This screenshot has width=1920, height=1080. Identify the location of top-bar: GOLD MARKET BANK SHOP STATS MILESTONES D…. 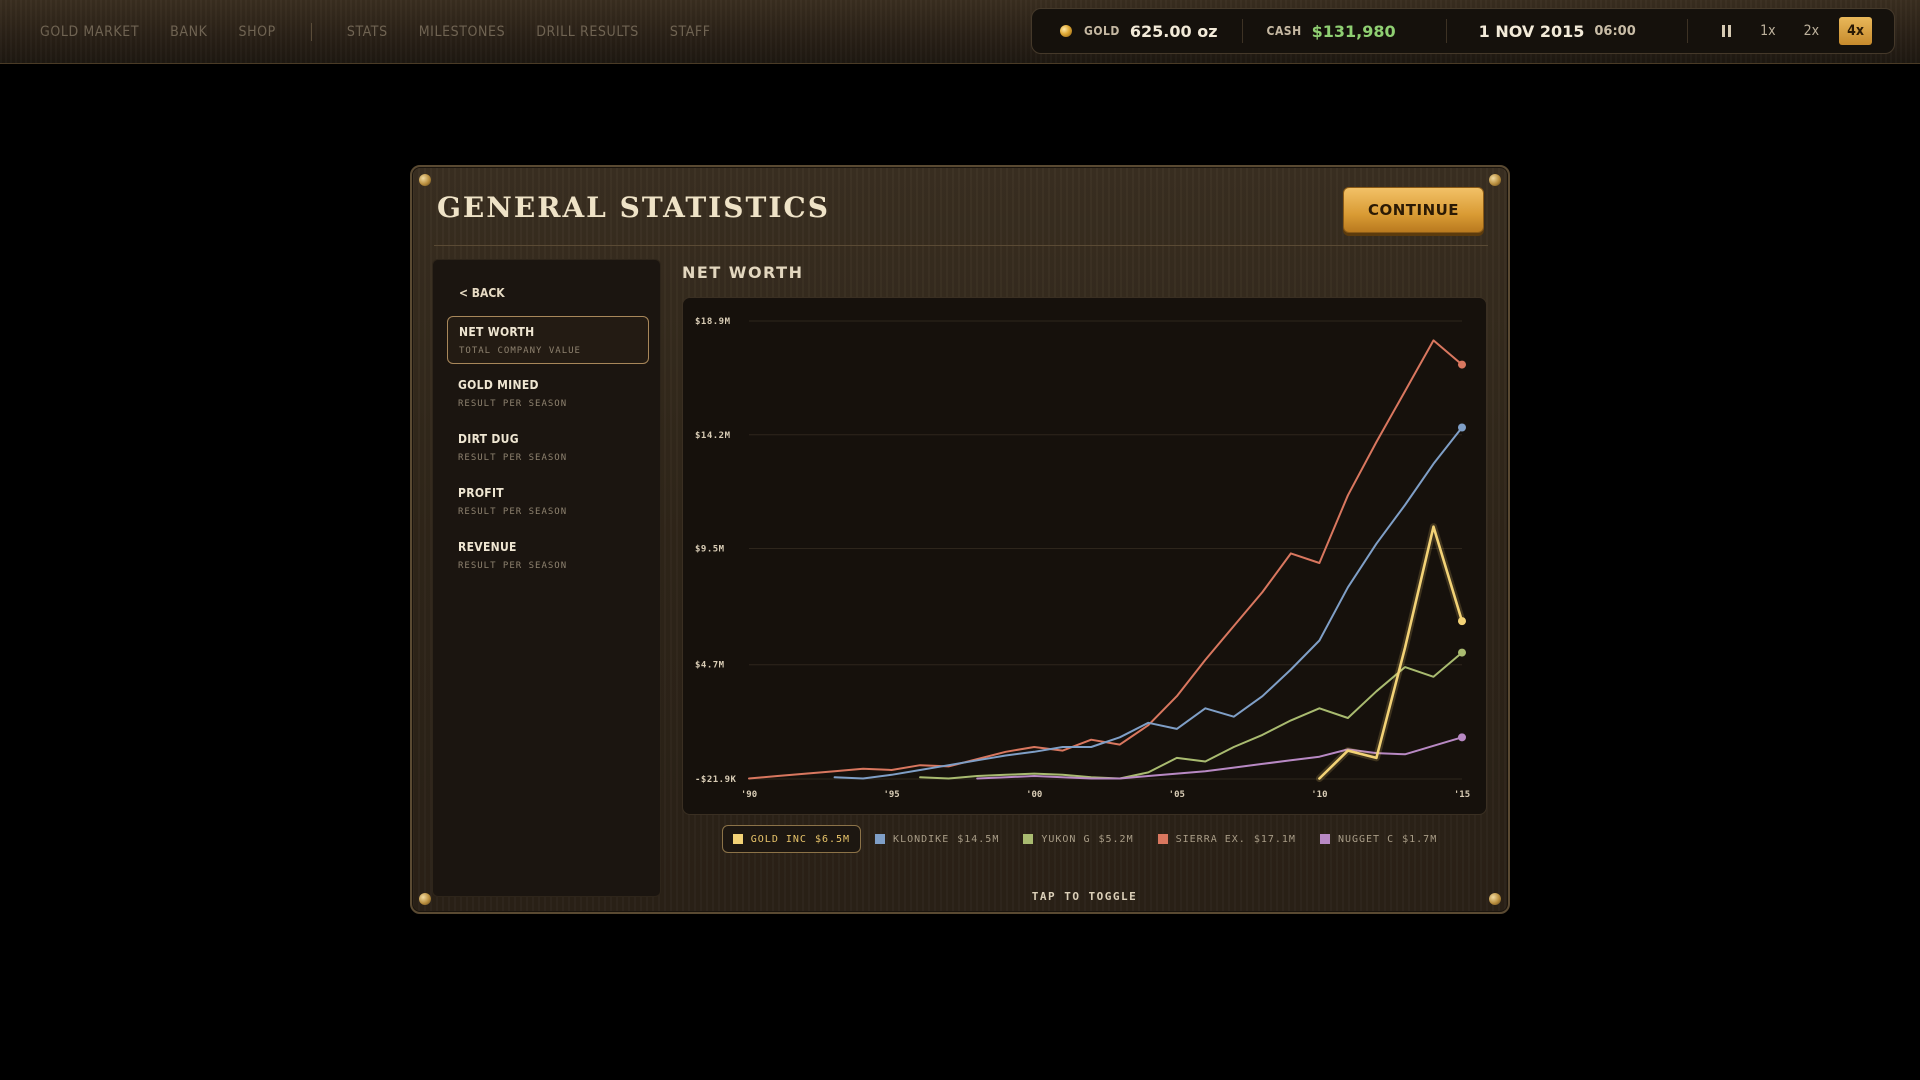
(960, 32).